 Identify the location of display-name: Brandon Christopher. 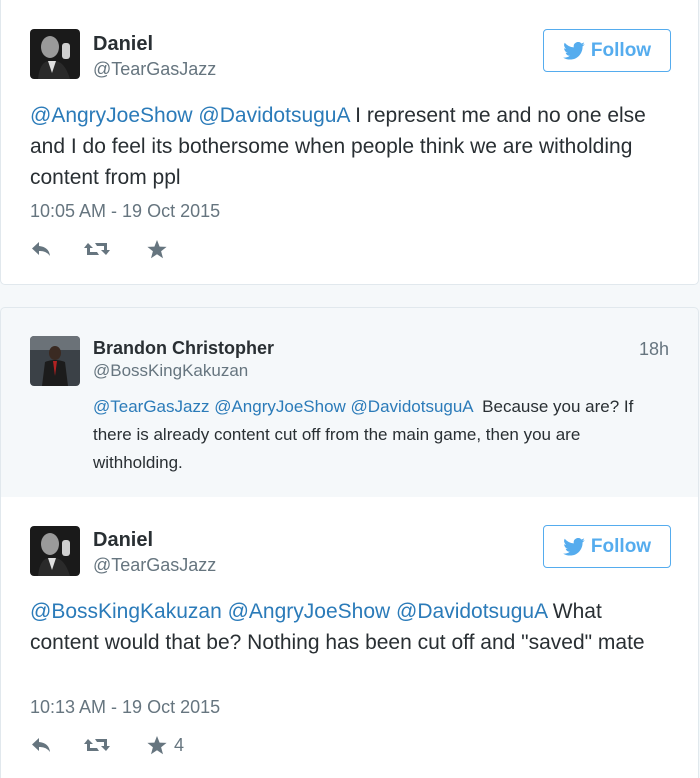
(183, 348).